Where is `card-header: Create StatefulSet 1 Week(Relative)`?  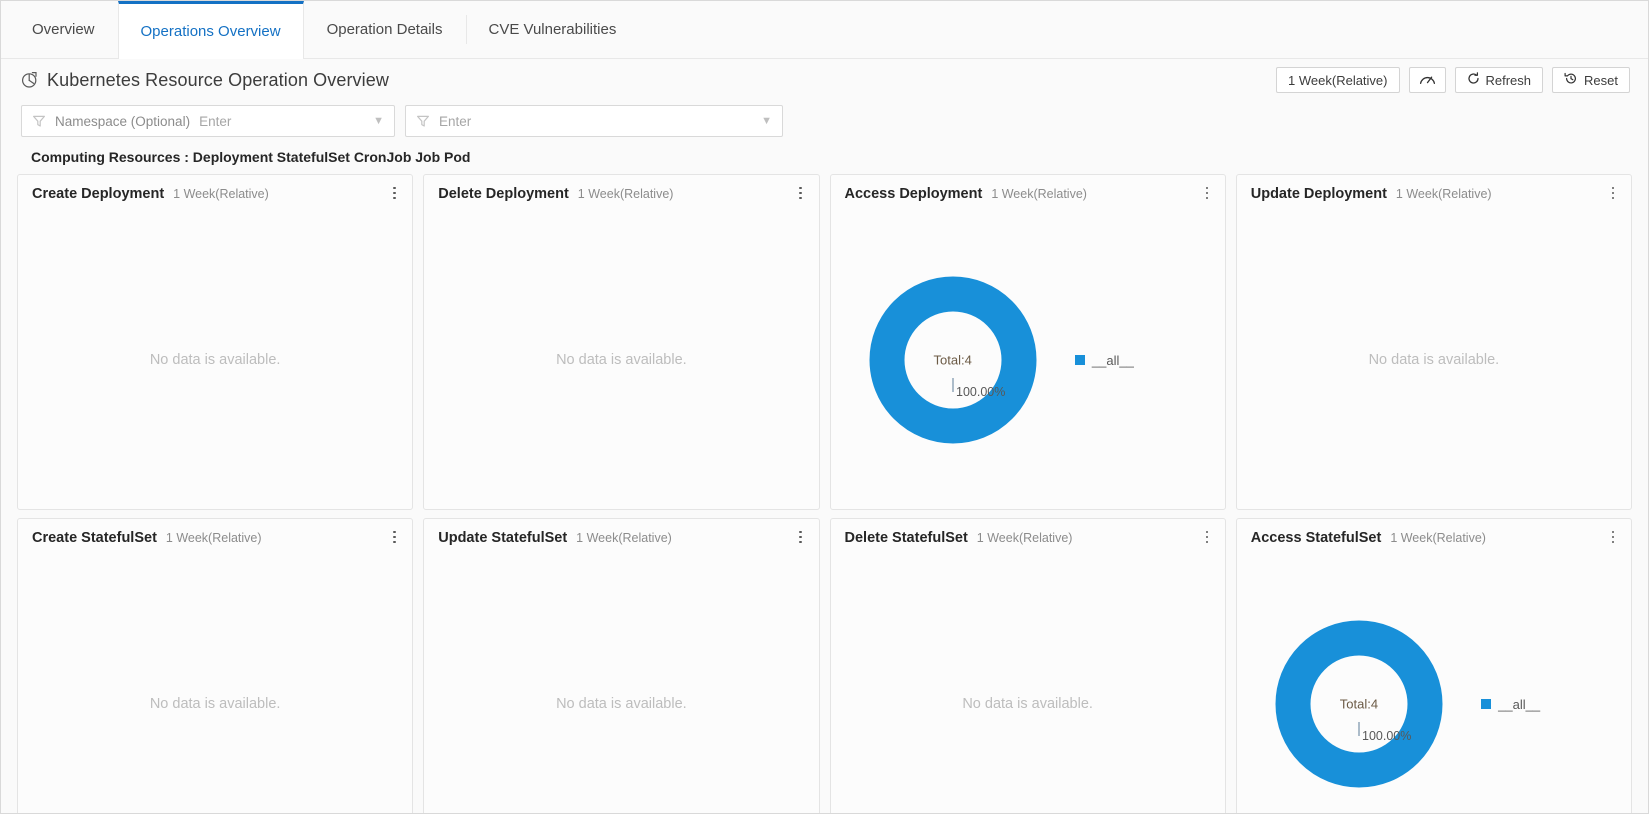
card-header: Create StatefulSet 1 Week(Relative) is located at coordinates (215, 532).